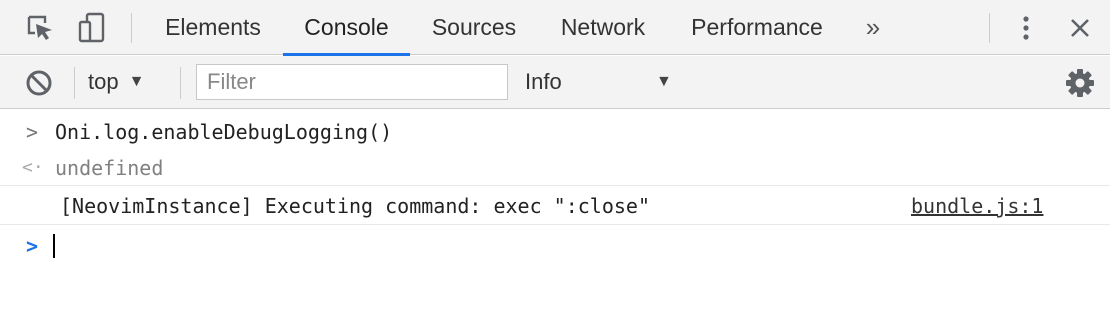 This screenshot has width=1110, height=310. What do you see at coordinates (103, 81) in the screenshot?
I see `context-selector-label: top` at bounding box center [103, 81].